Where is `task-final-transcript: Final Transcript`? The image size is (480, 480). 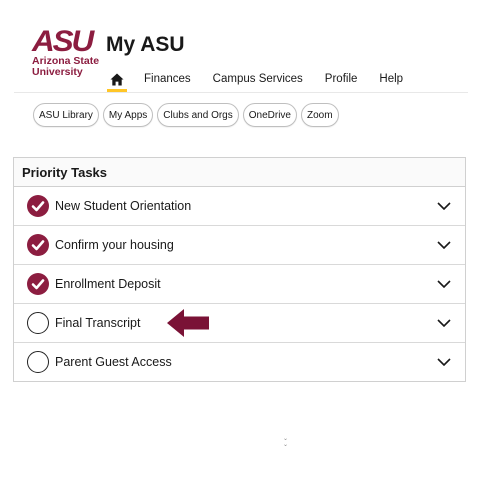
task-final-transcript: Final Transcript is located at coordinates (239, 323).